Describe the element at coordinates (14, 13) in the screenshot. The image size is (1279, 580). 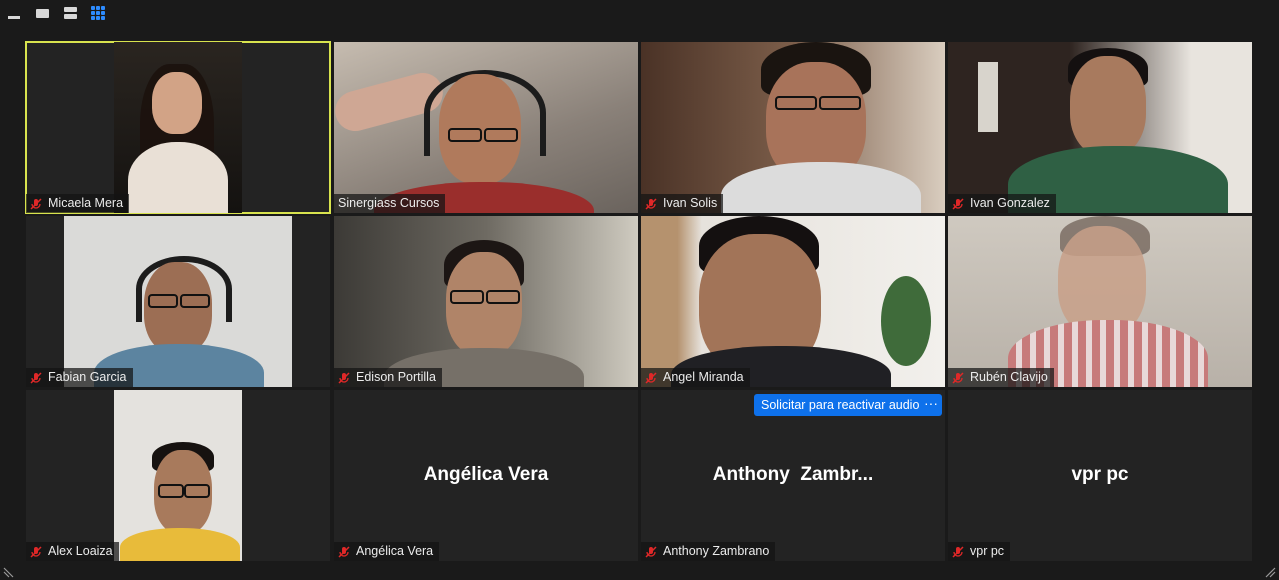
I see `minimize-icon` at that location.